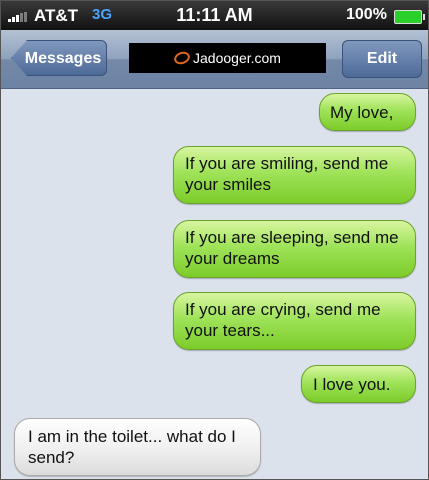 This screenshot has width=429, height=480. I want to click on status-bar: AT&T 3G 11:11 AM 100%, so click(214, 15).